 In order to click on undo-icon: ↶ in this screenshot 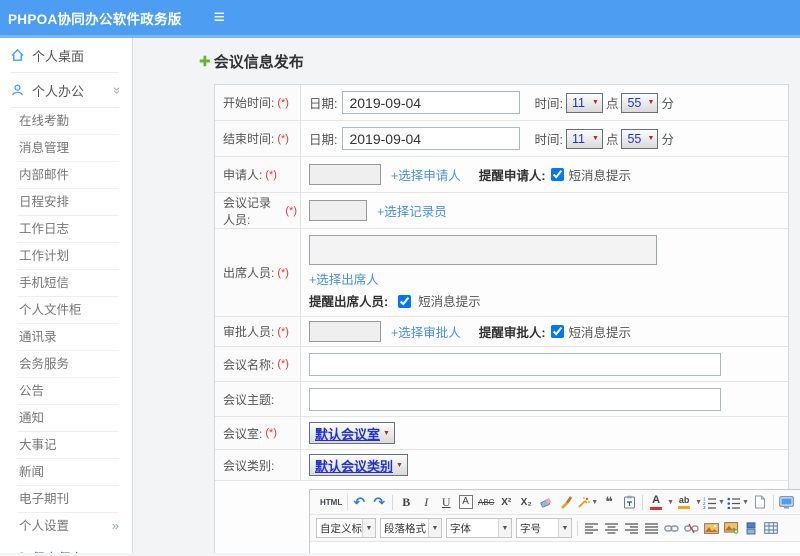, I will do `click(359, 502)`.